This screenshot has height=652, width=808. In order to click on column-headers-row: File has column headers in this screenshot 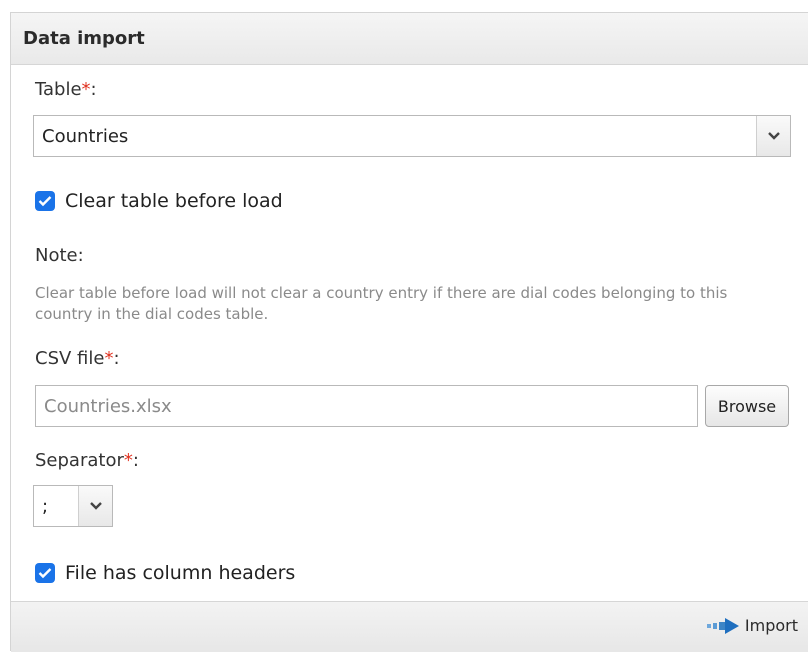, I will do `click(165, 573)`.